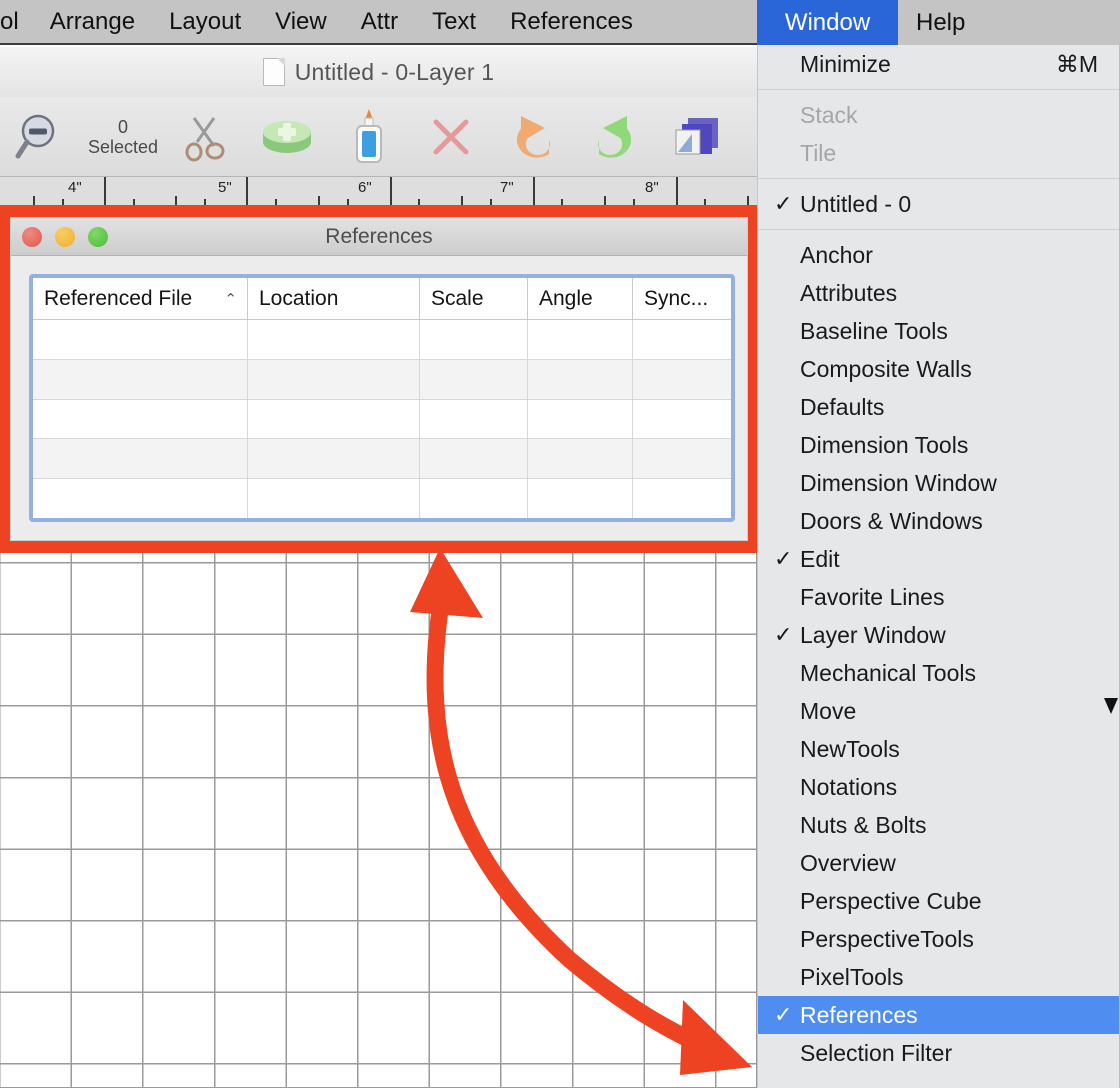  I want to click on redo-arrow-icon, so click(615, 136).